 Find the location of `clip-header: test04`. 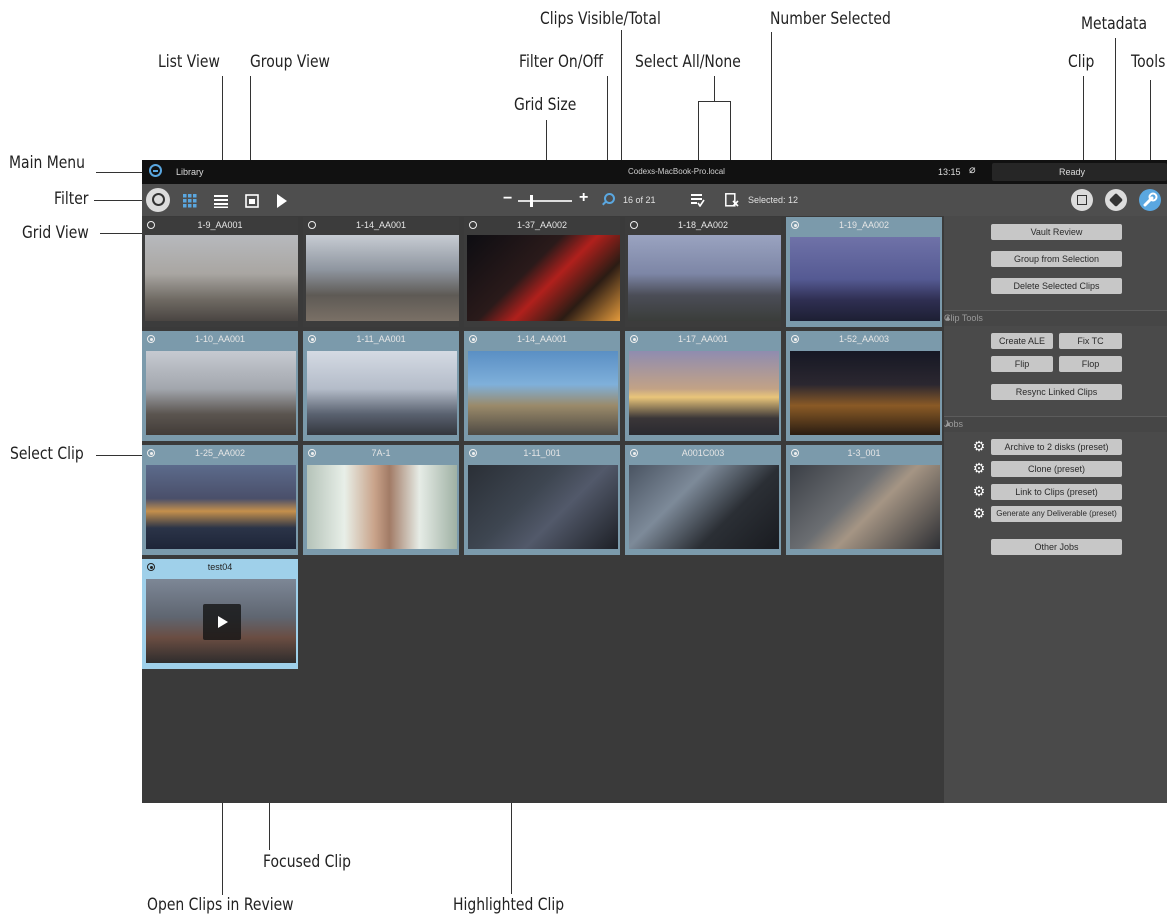

clip-header: test04 is located at coordinates (220, 568).